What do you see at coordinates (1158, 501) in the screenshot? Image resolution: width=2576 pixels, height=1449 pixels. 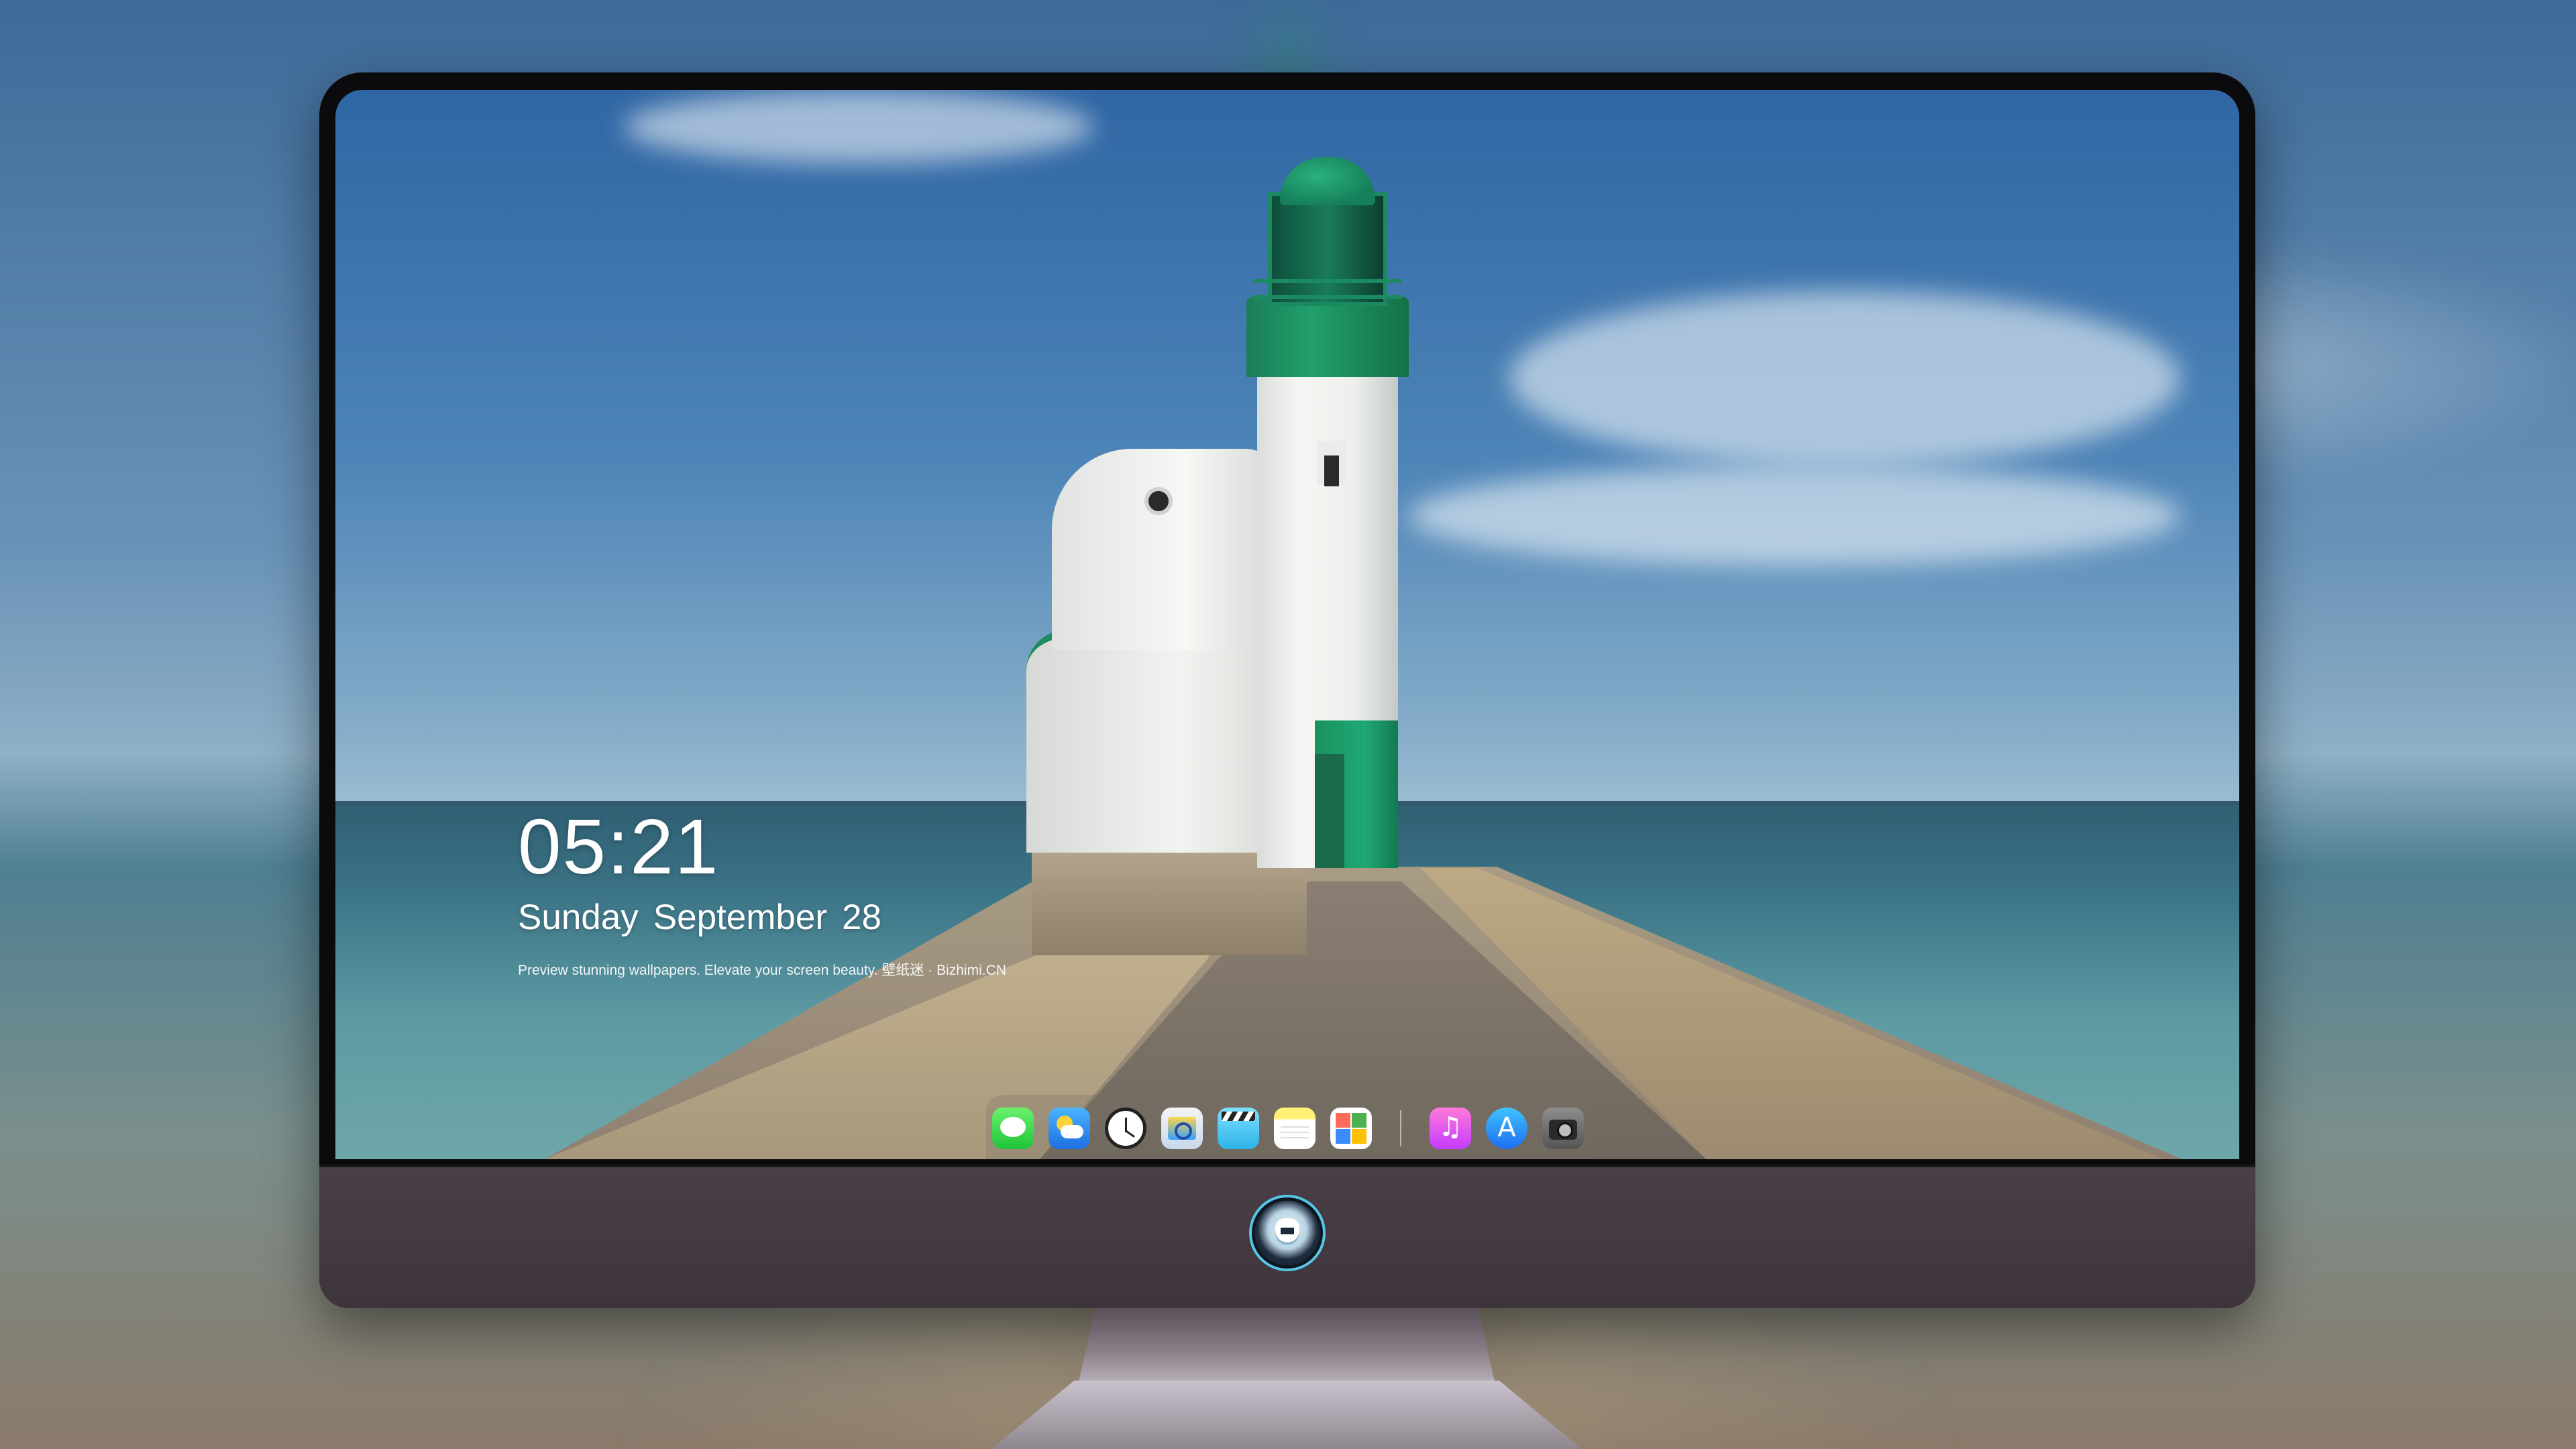 I see `wallpaper-porthole` at bounding box center [1158, 501].